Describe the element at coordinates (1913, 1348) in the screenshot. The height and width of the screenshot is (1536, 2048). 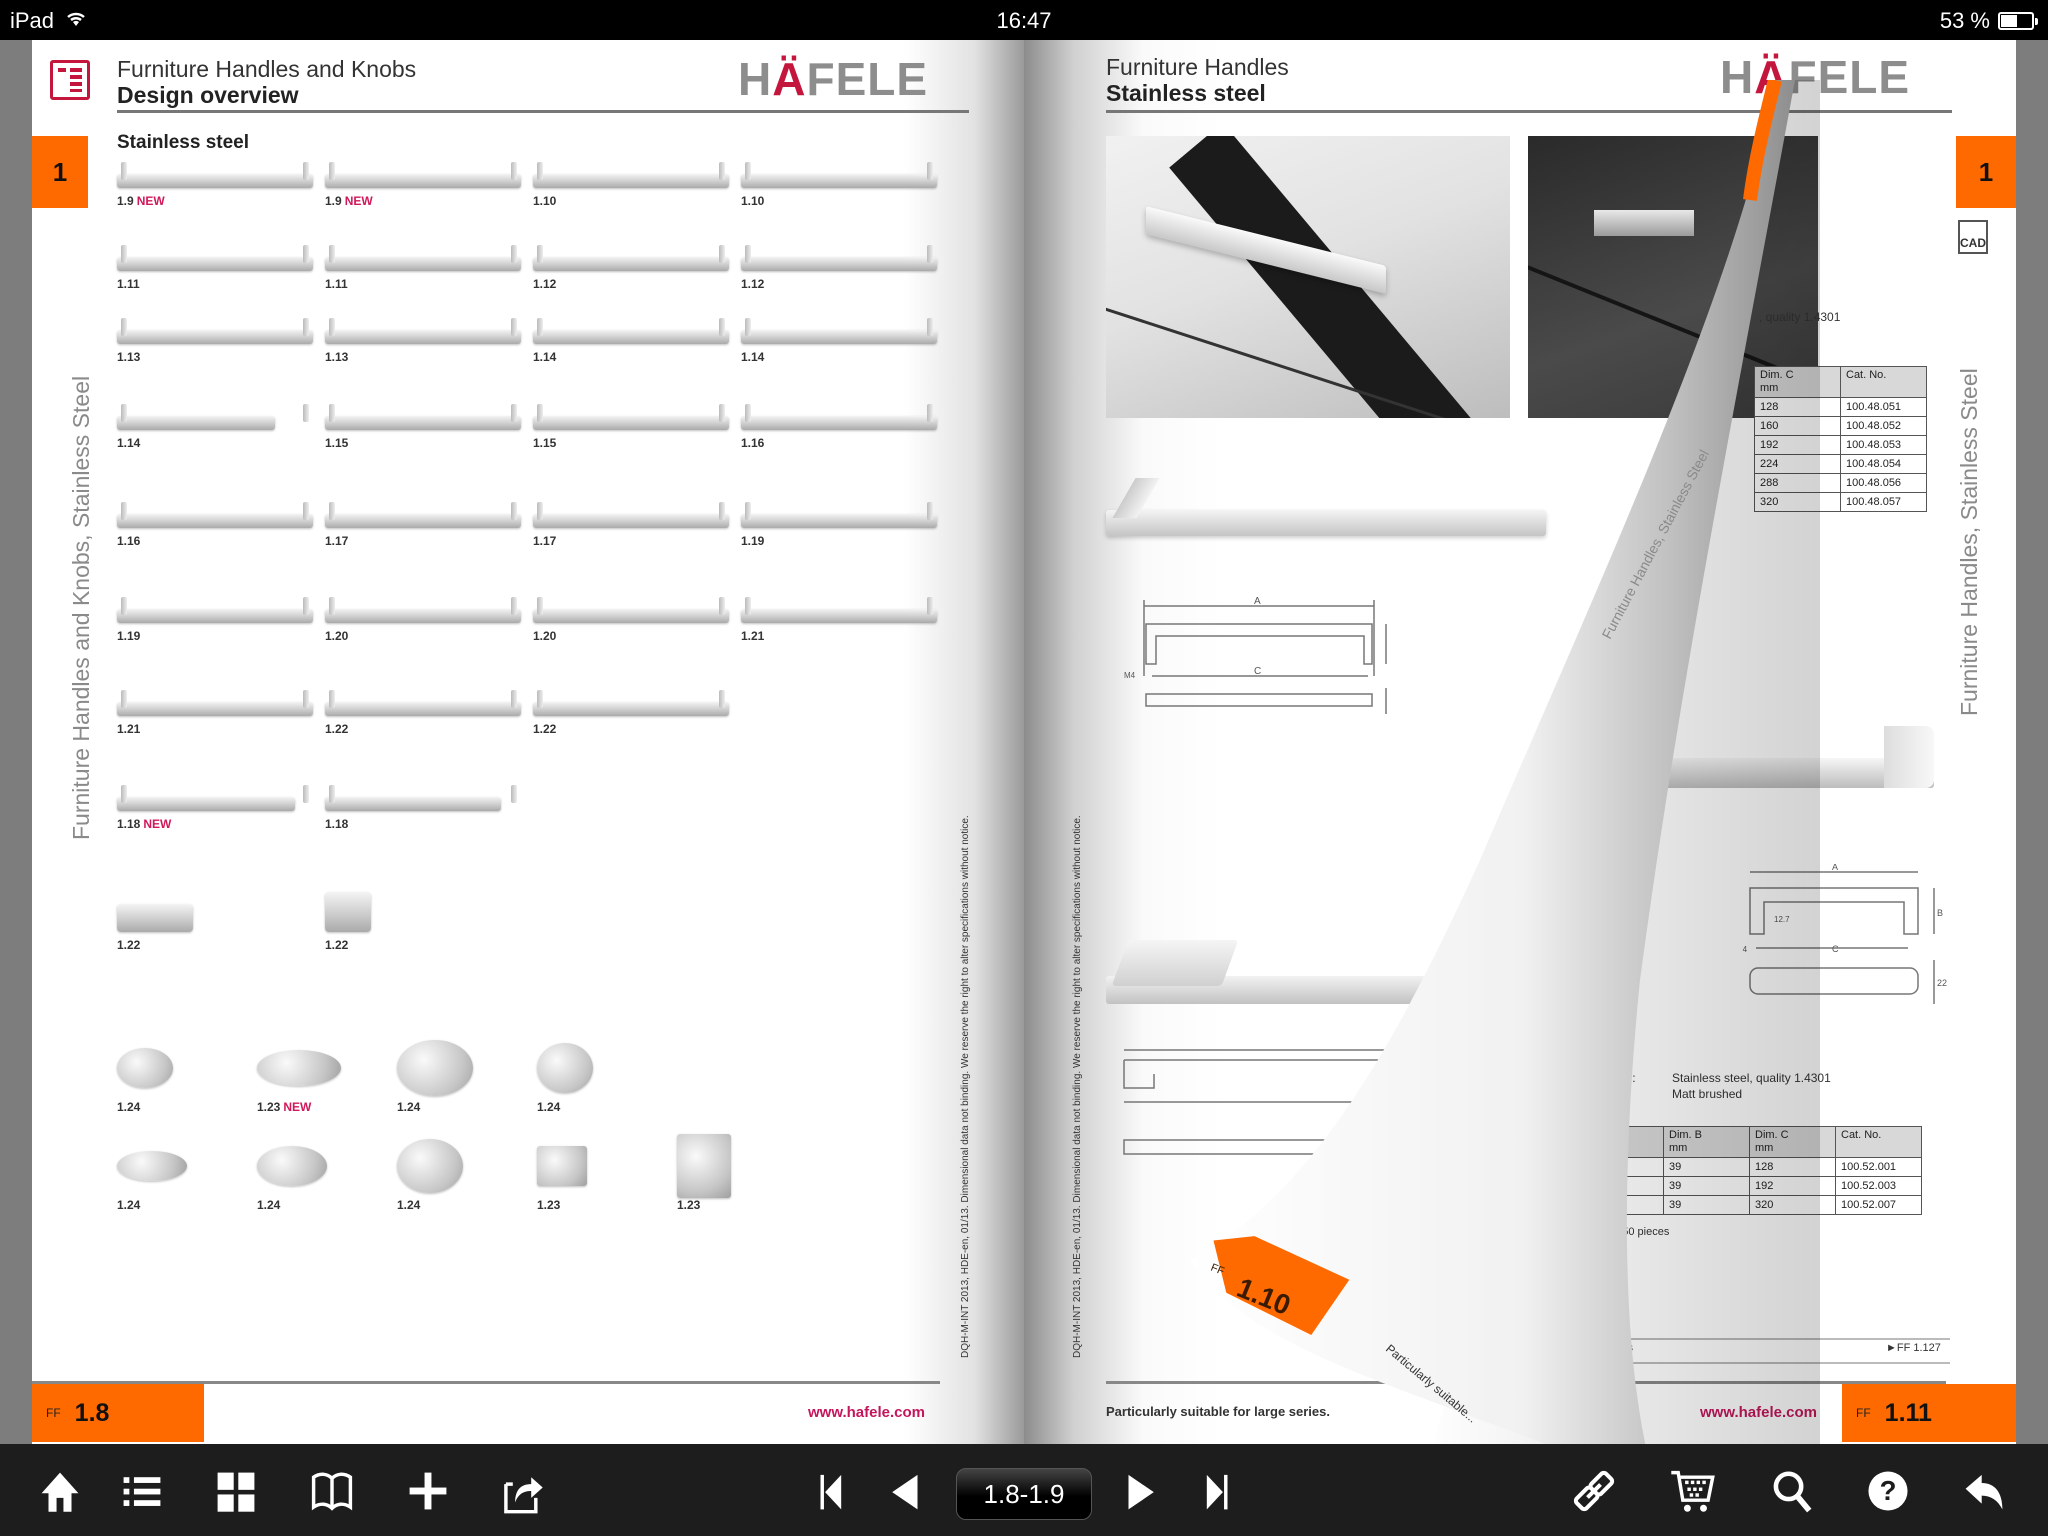
I see `screws-reference-link: ►FF 1.127` at that location.